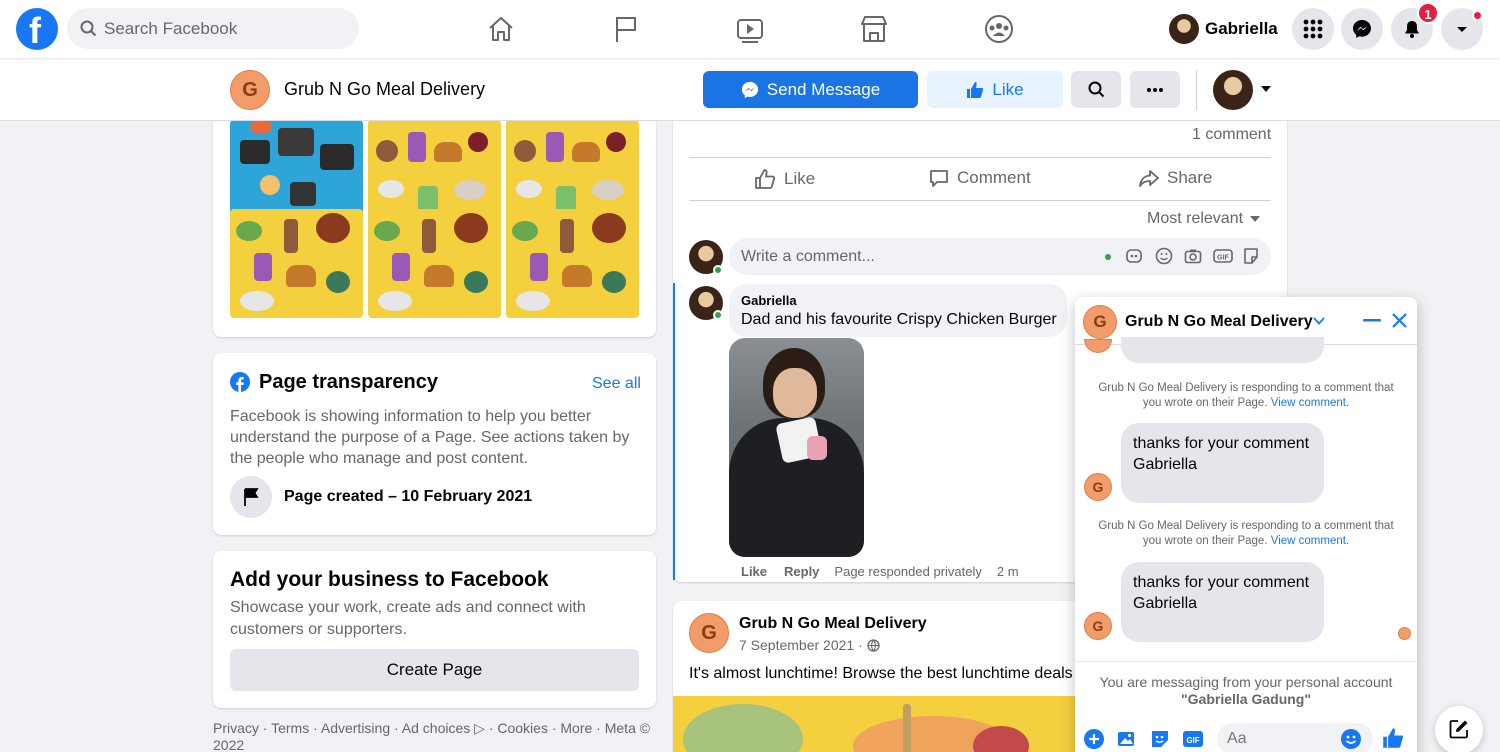 The width and height of the screenshot is (1500, 752). What do you see at coordinates (1008, 571) in the screenshot?
I see `comment-timestamp: 2 m` at bounding box center [1008, 571].